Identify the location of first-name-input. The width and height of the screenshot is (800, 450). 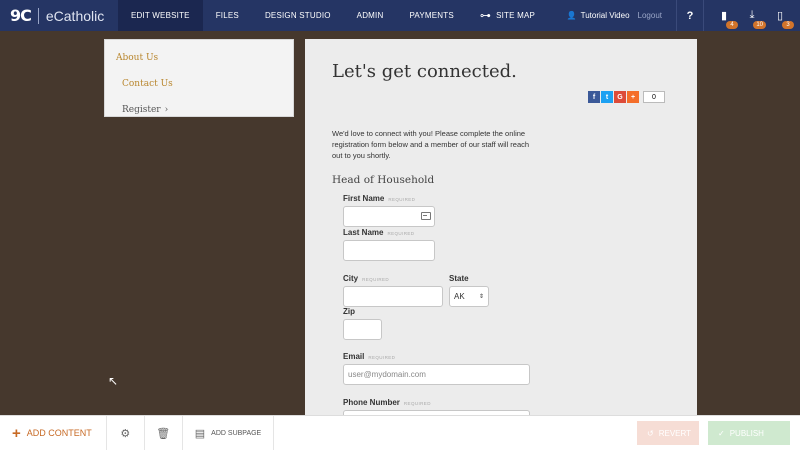
(389, 216).